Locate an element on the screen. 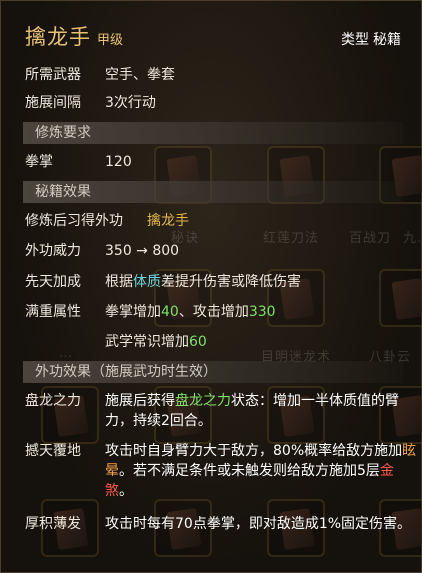 The image size is (422, 573). type-value: 秘籍 is located at coordinates (387, 40).